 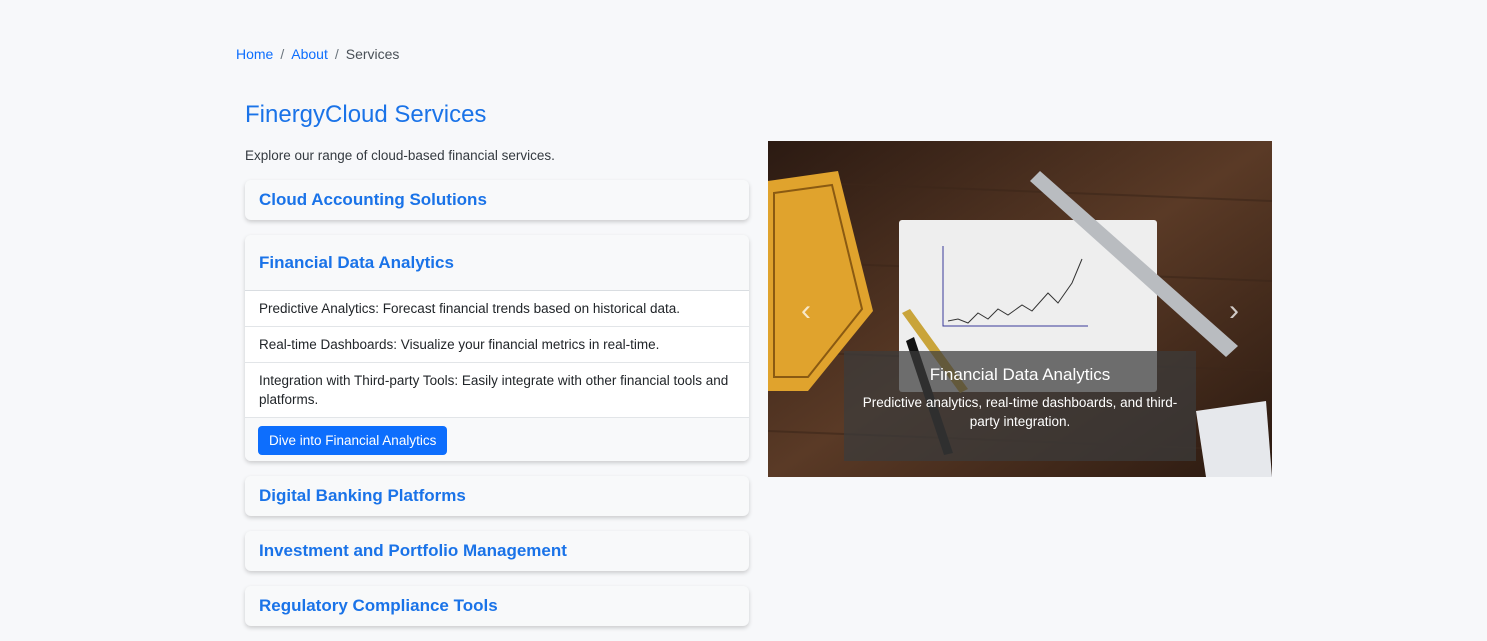 I want to click on accordion-header-compliance: Regulatory Compliance Tools, so click(x=497, y=606).